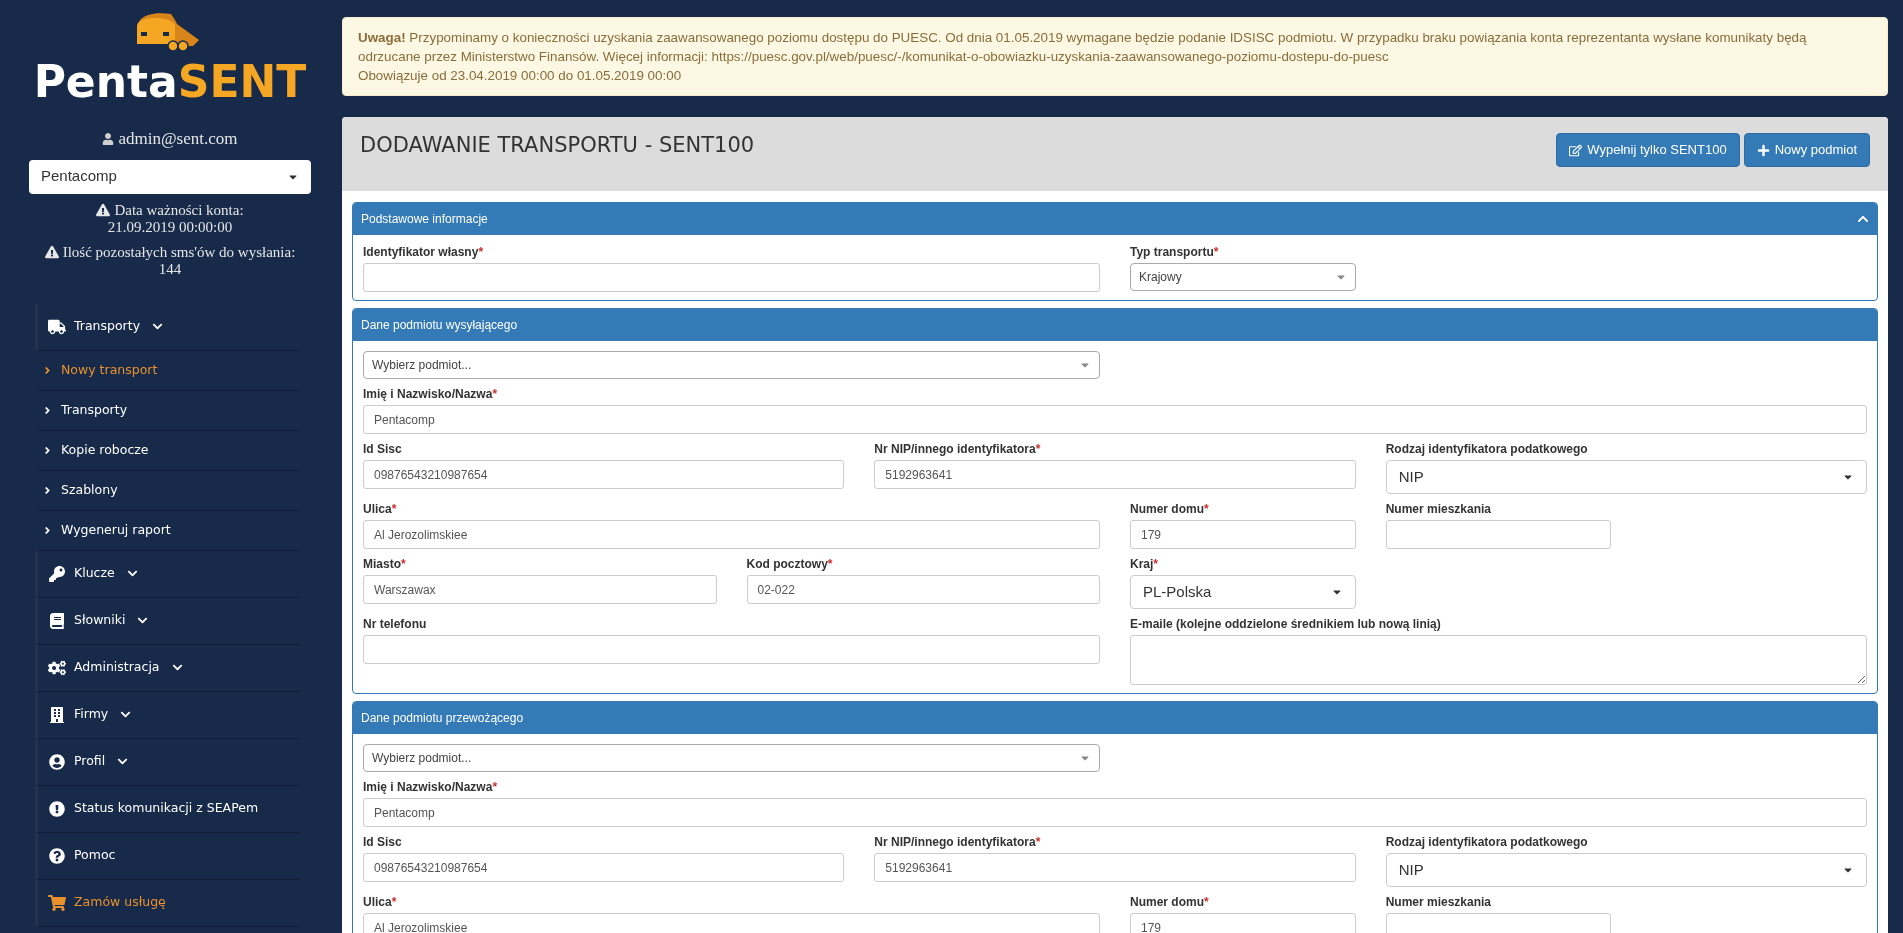 The image size is (1903, 933). Describe the element at coordinates (168, 410) in the screenshot. I see `submenu-item: Transporty` at that location.